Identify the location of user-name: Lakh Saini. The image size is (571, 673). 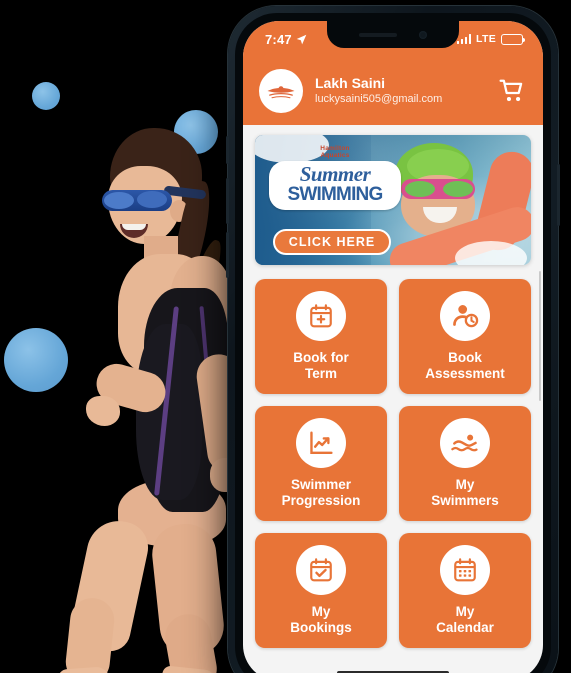
(350, 82).